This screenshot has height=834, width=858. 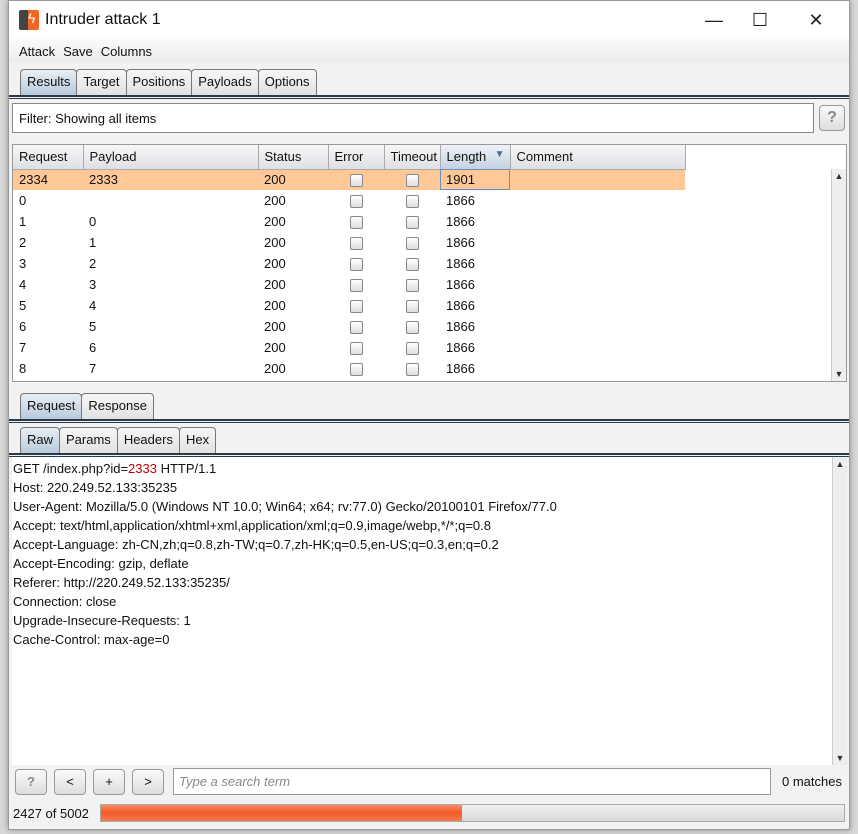 I want to click on header-line: Accept-Encoding: gzip, deflate, so click(x=101, y=563).